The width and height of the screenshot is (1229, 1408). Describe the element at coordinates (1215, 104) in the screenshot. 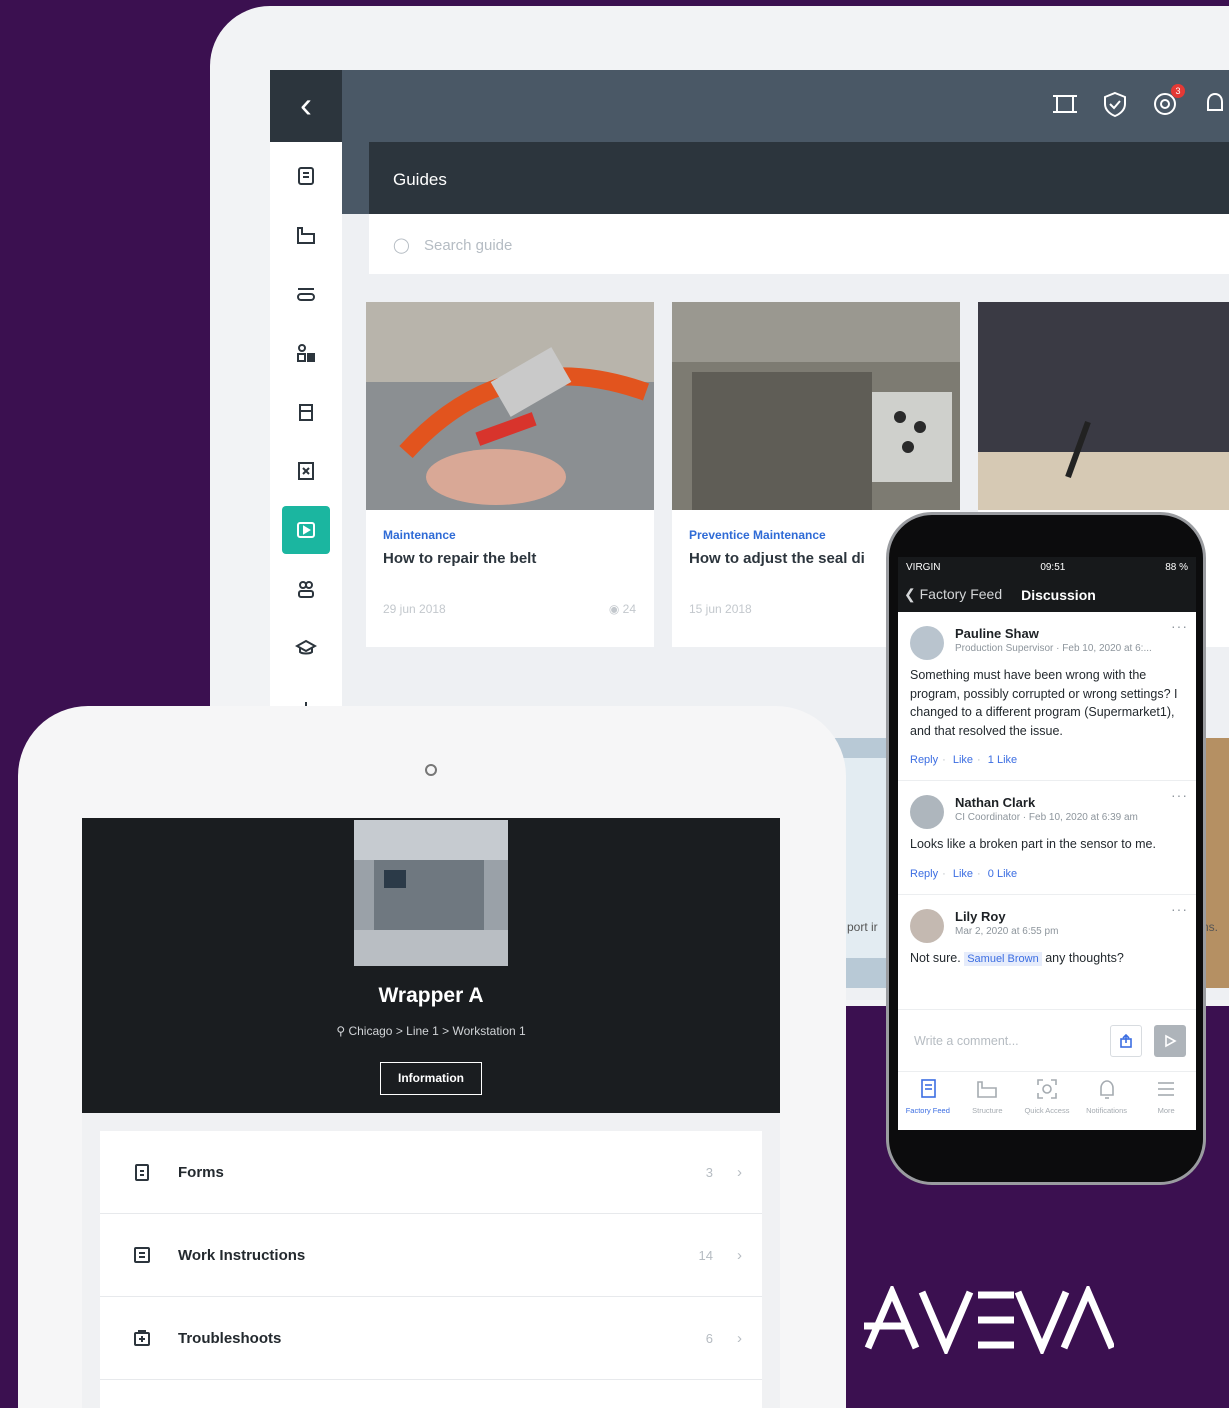

I see `bell-icon` at that location.